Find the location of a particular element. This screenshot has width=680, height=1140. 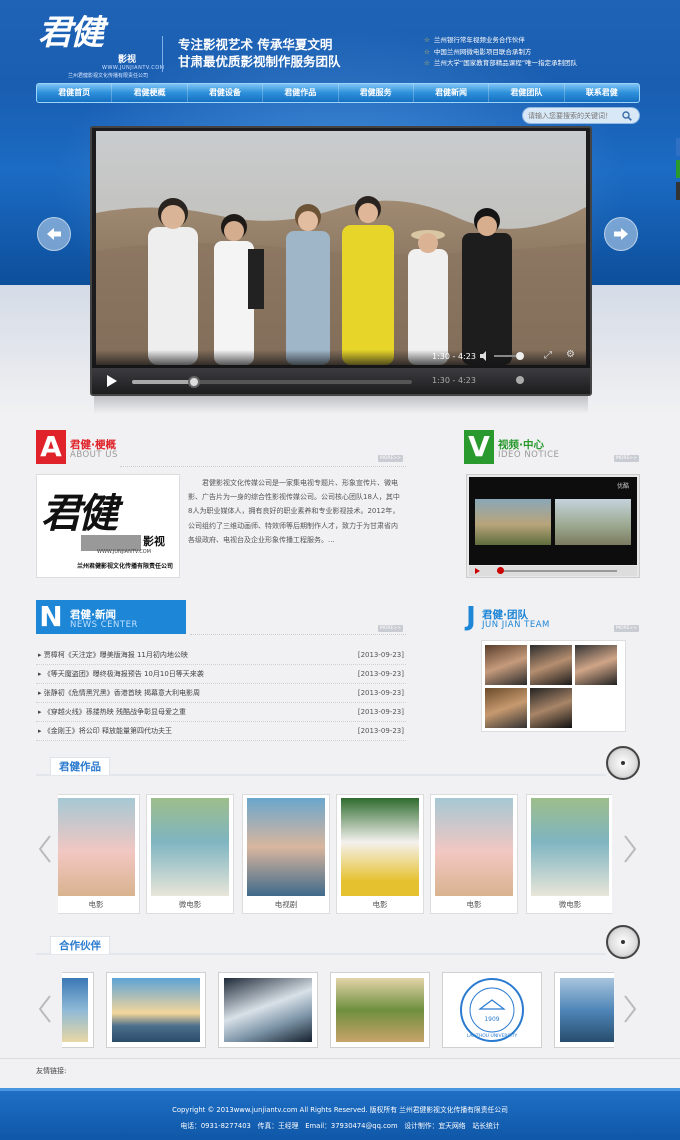

header-news-item: ☆ 中国兰州网微电影项目联合承制方 is located at coordinates (500, 53).